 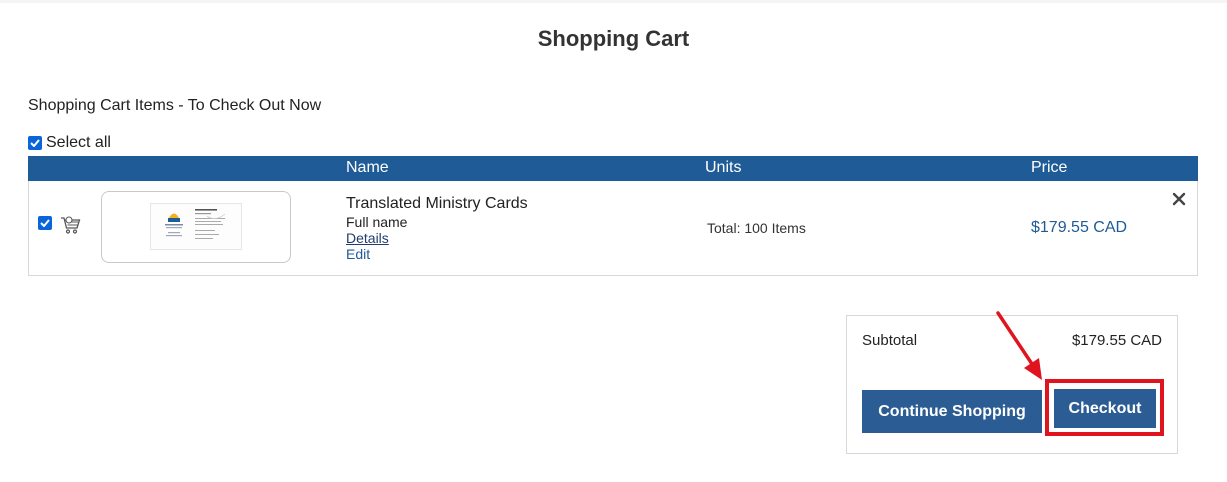 I want to click on column-header-price: Price, so click(x=1049, y=167).